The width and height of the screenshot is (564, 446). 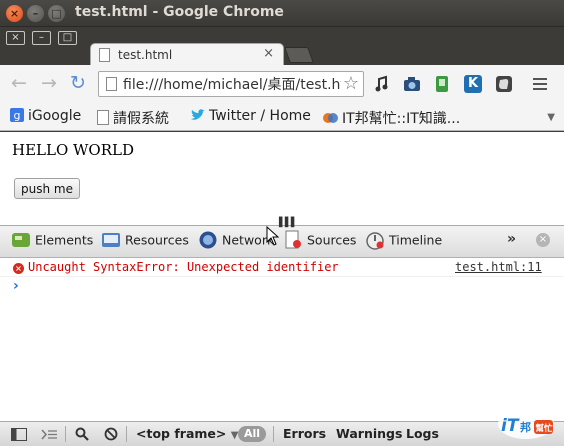 I want to click on bookmark-label: 請假系統, so click(x=141, y=119).